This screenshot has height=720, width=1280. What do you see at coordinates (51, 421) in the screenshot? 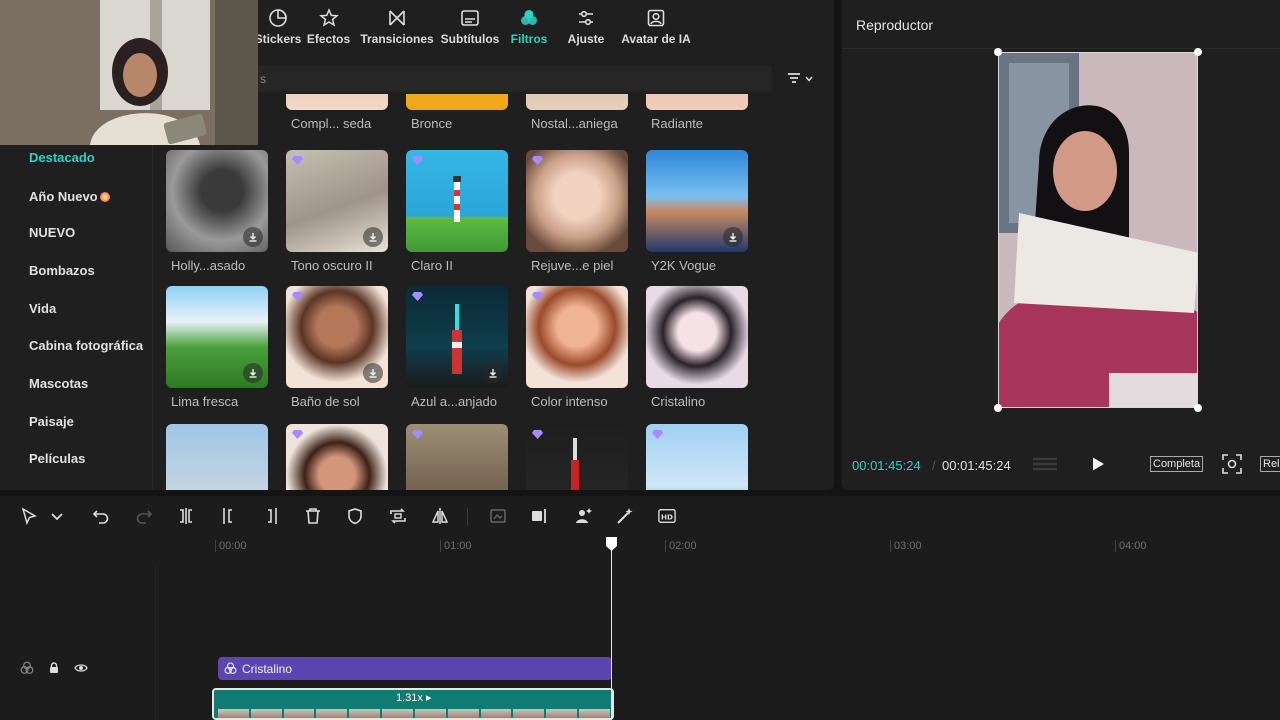
I see `sidebar-item-paisaje: Paisaje` at bounding box center [51, 421].